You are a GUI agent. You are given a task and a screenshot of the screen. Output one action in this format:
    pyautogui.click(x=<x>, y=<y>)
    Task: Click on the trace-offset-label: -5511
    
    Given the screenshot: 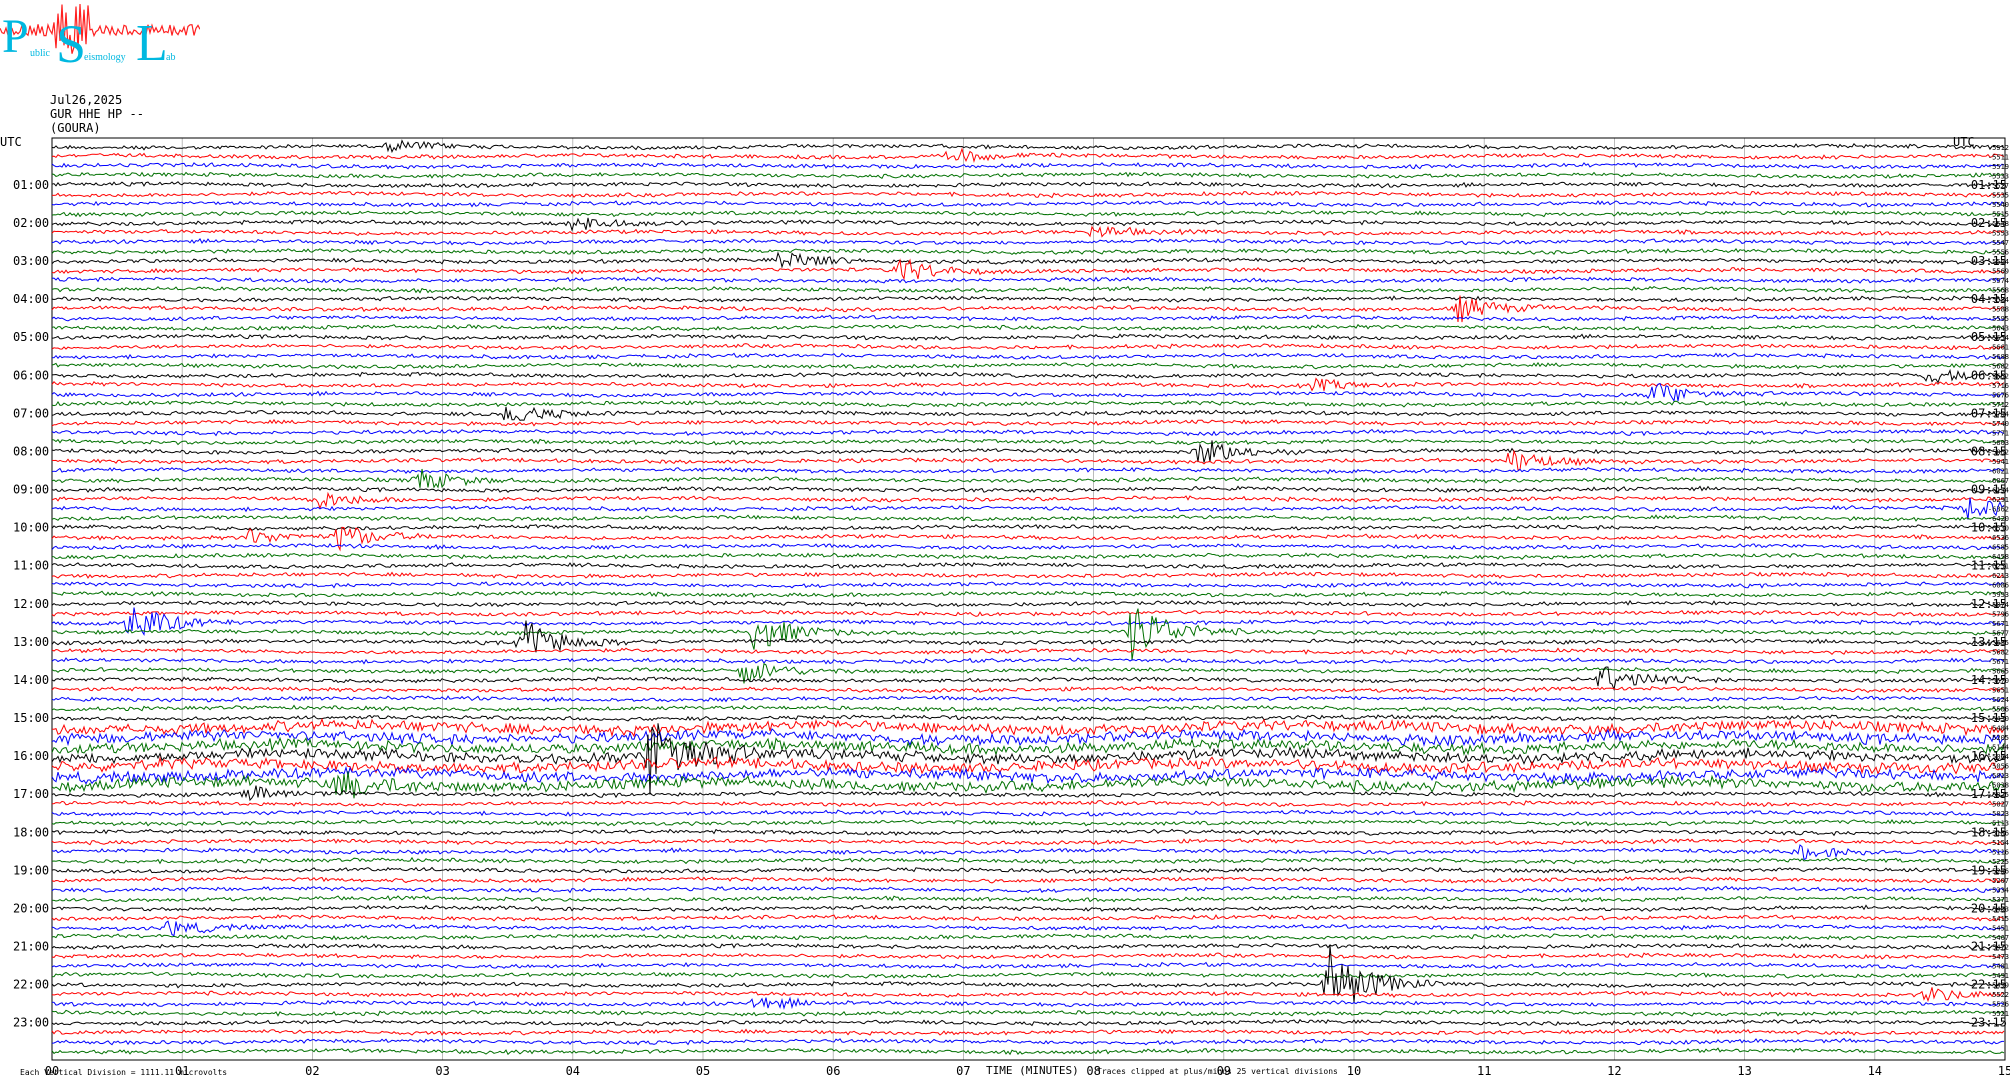 What is the action you would take?
    pyautogui.click(x=1998, y=157)
    